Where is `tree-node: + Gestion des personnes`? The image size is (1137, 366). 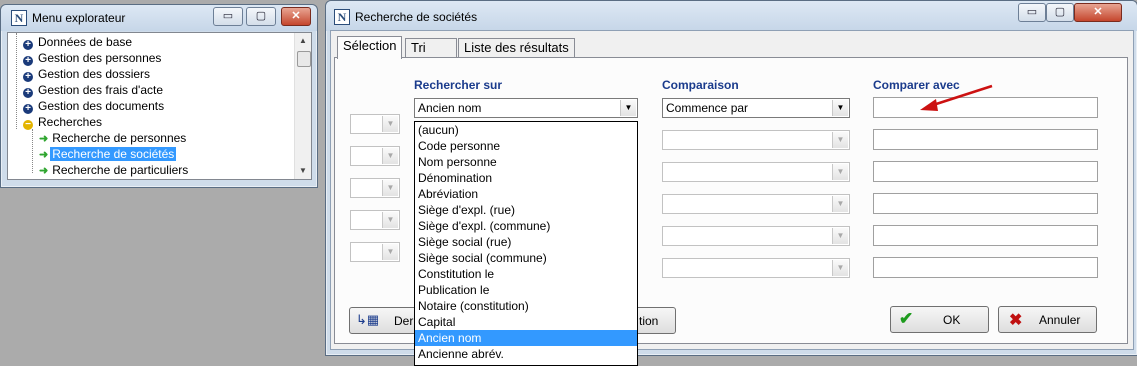 tree-node: + Gestion des personnes is located at coordinates (93, 58).